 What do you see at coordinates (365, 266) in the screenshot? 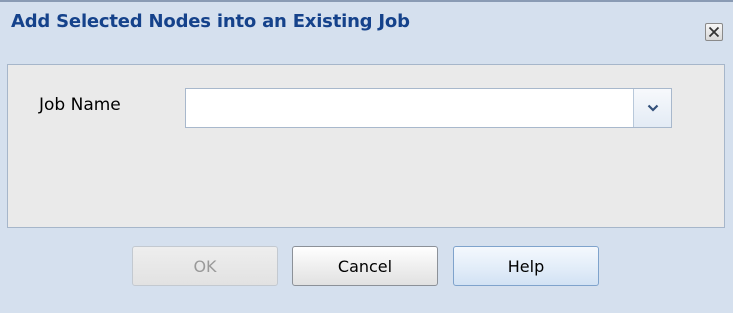
I see `cancel-button: Cancel` at bounding box center [365, 266].